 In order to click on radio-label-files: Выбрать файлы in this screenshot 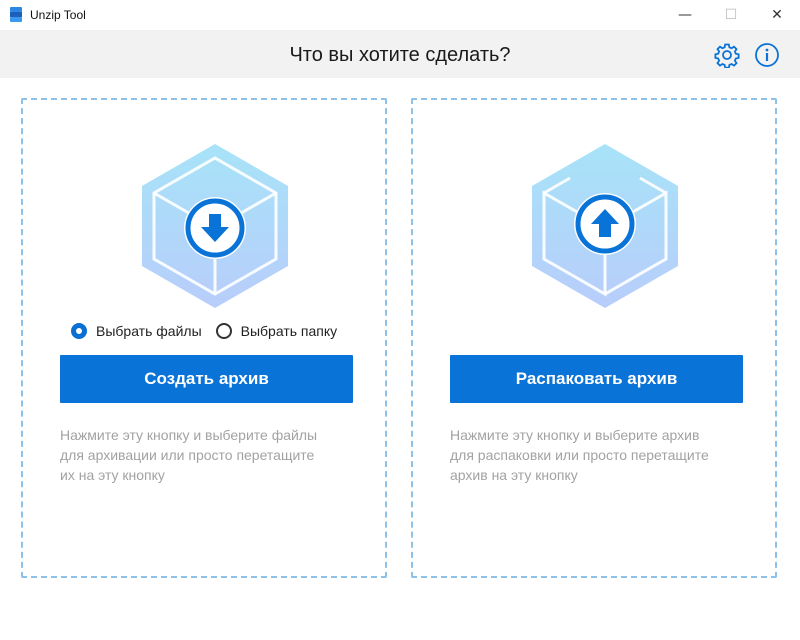, I will do `click(149, 331)`.